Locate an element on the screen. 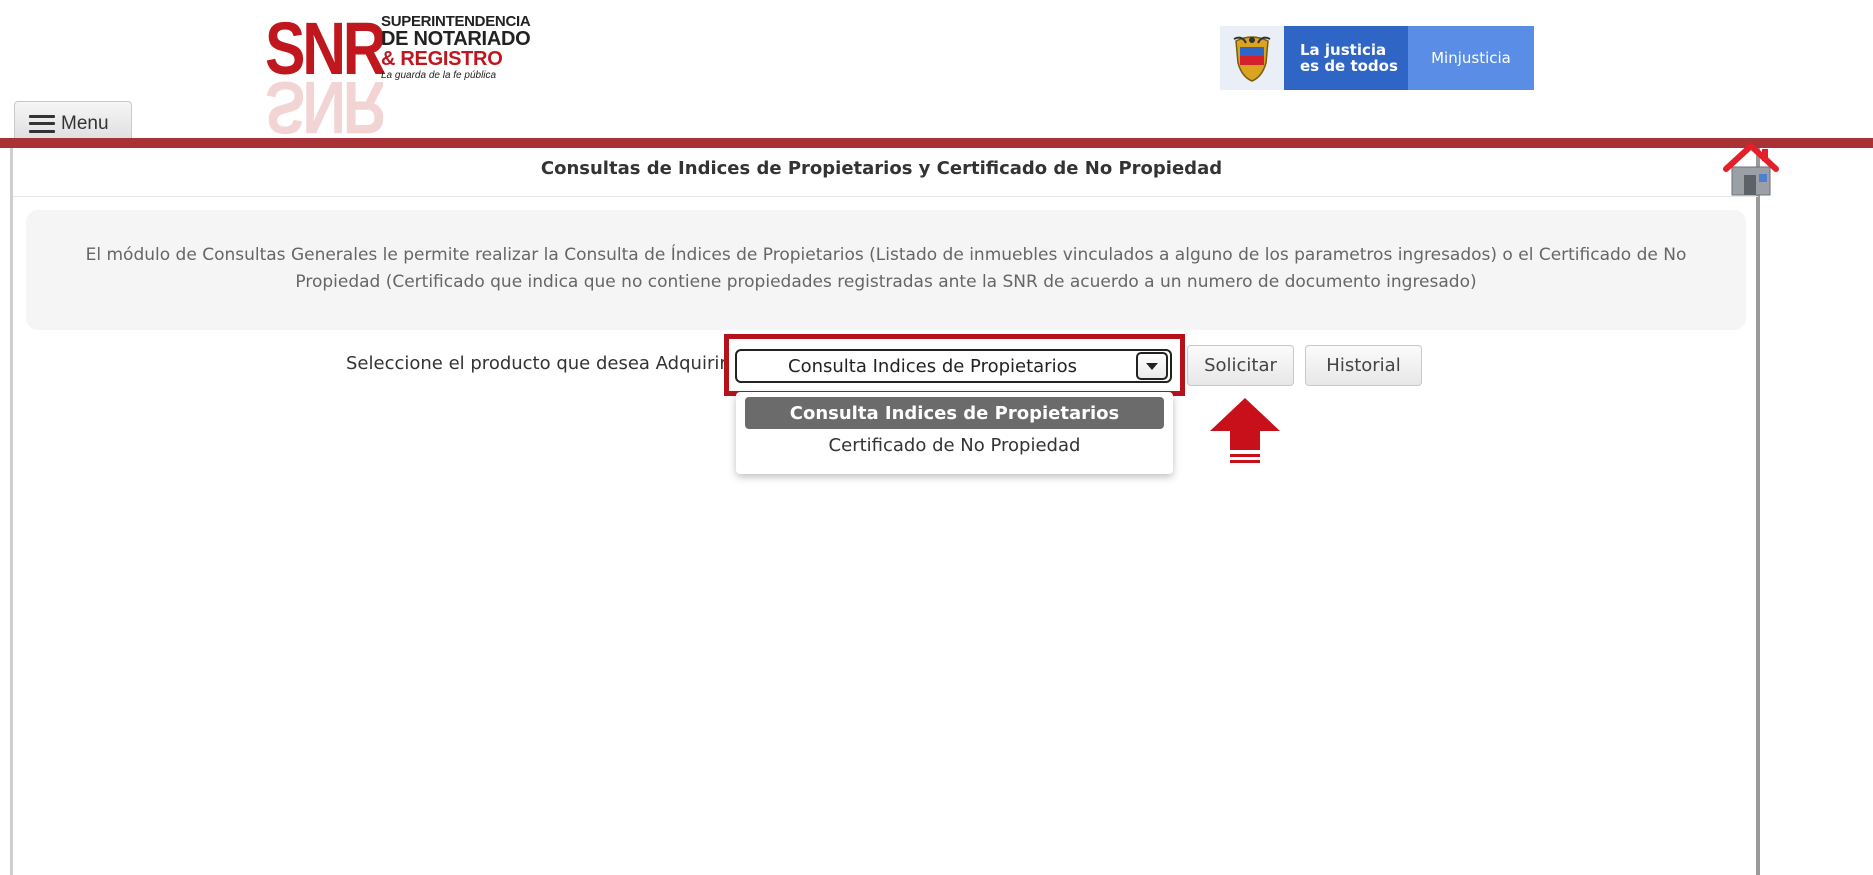 This screenshot has height=875, width=1873. hamburger-icon is located at coordinates (42, 123).